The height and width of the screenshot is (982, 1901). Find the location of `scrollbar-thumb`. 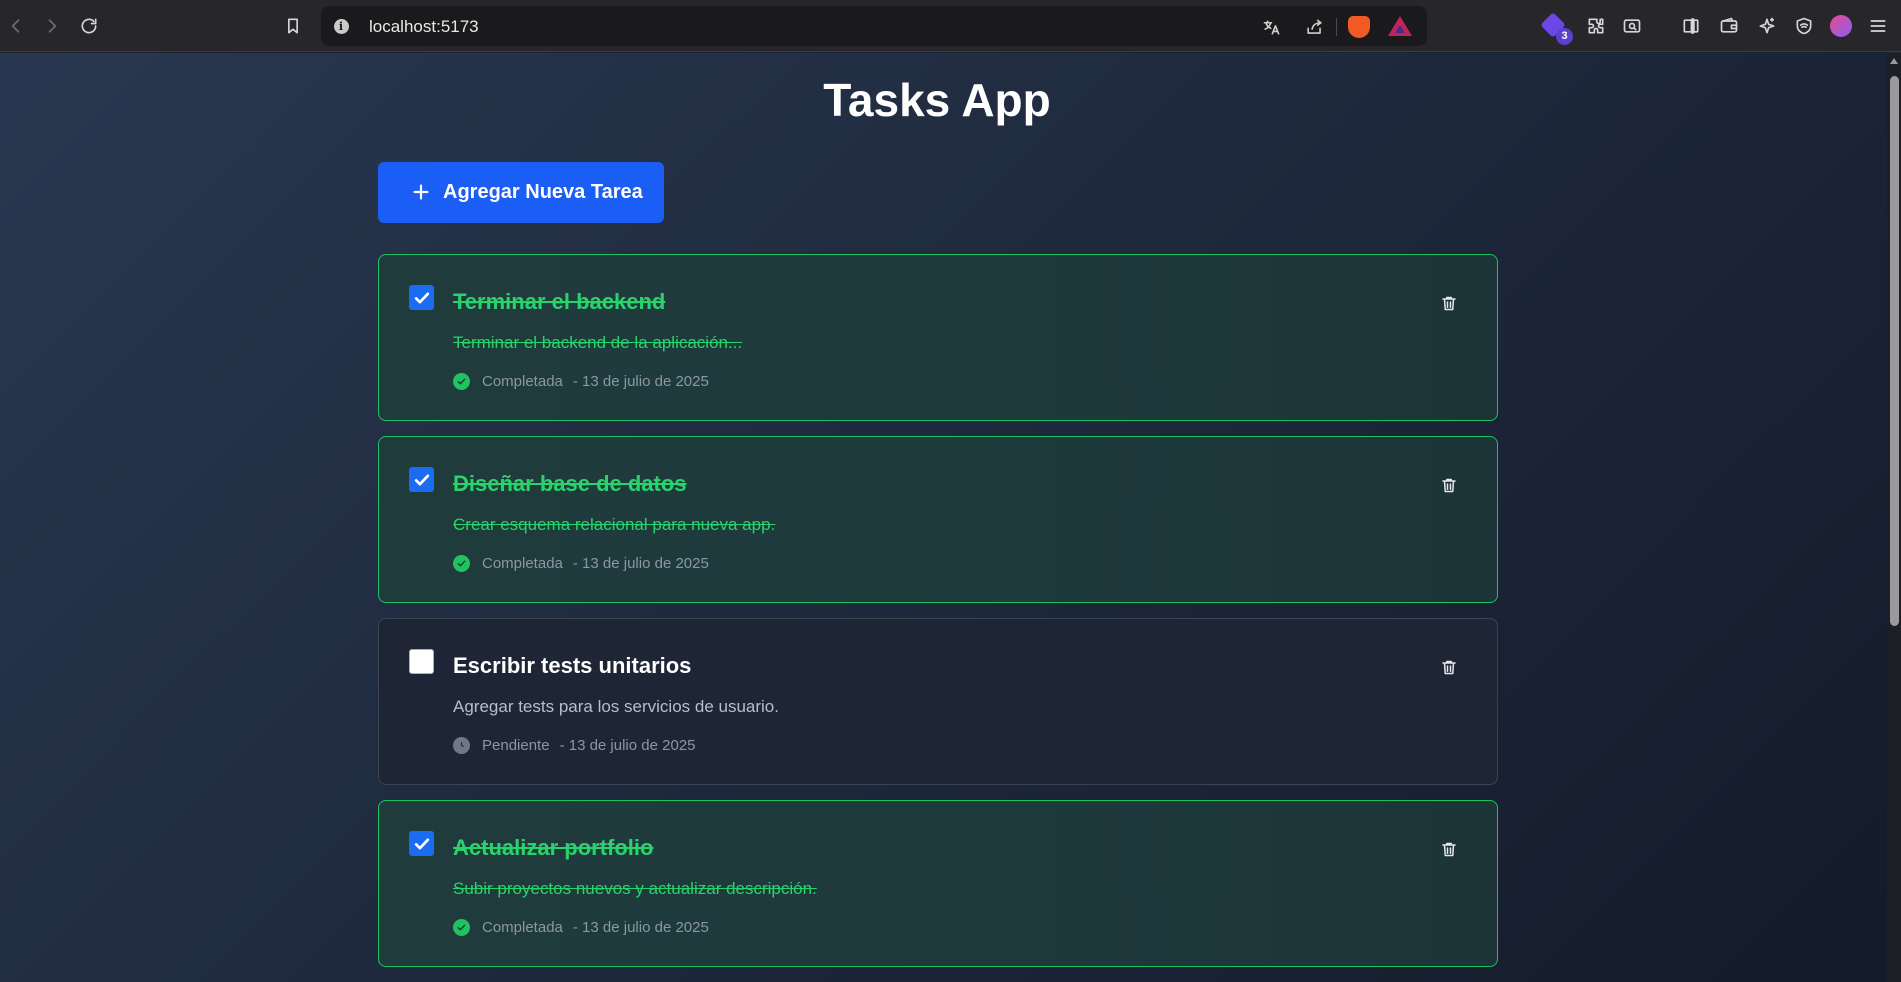

scrollbar-thumb is located at coordinates (1894, 351).